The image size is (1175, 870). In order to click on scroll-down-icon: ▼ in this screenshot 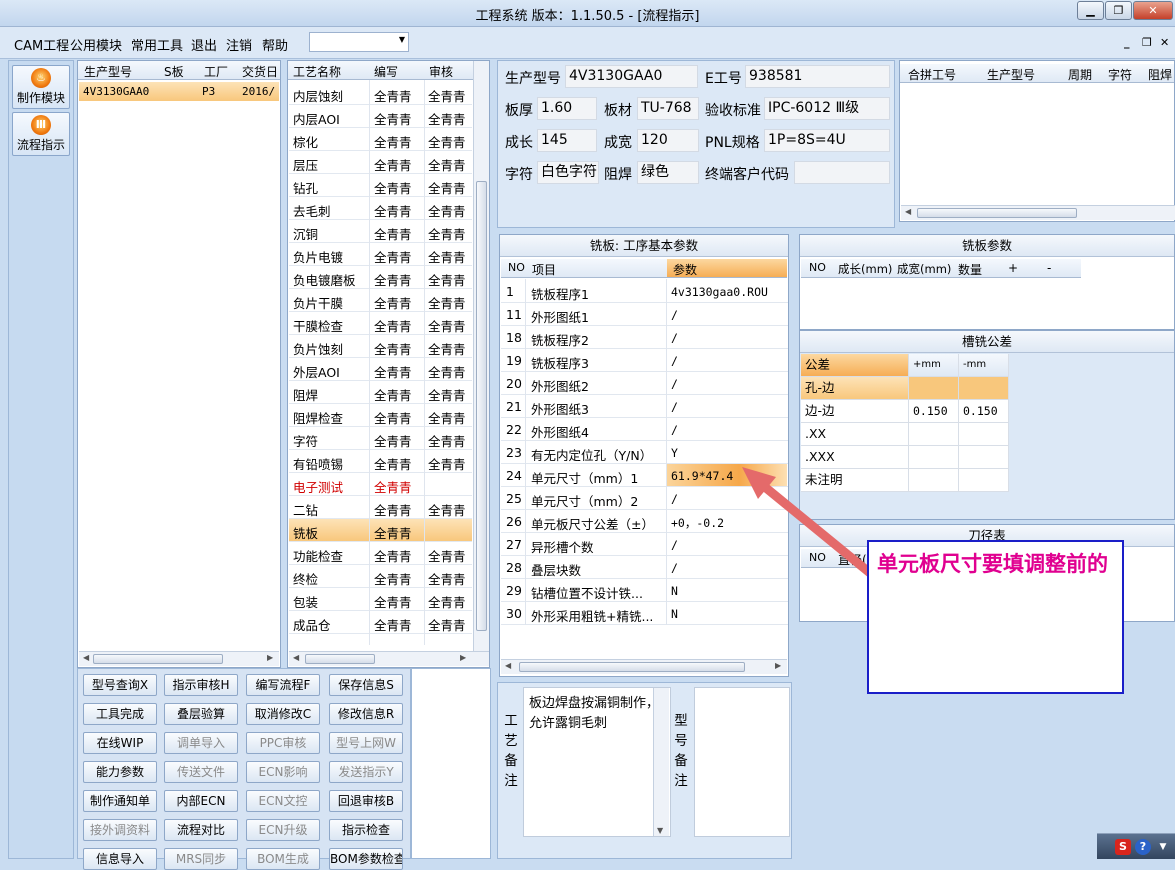, I will do `click(660, 830)`.